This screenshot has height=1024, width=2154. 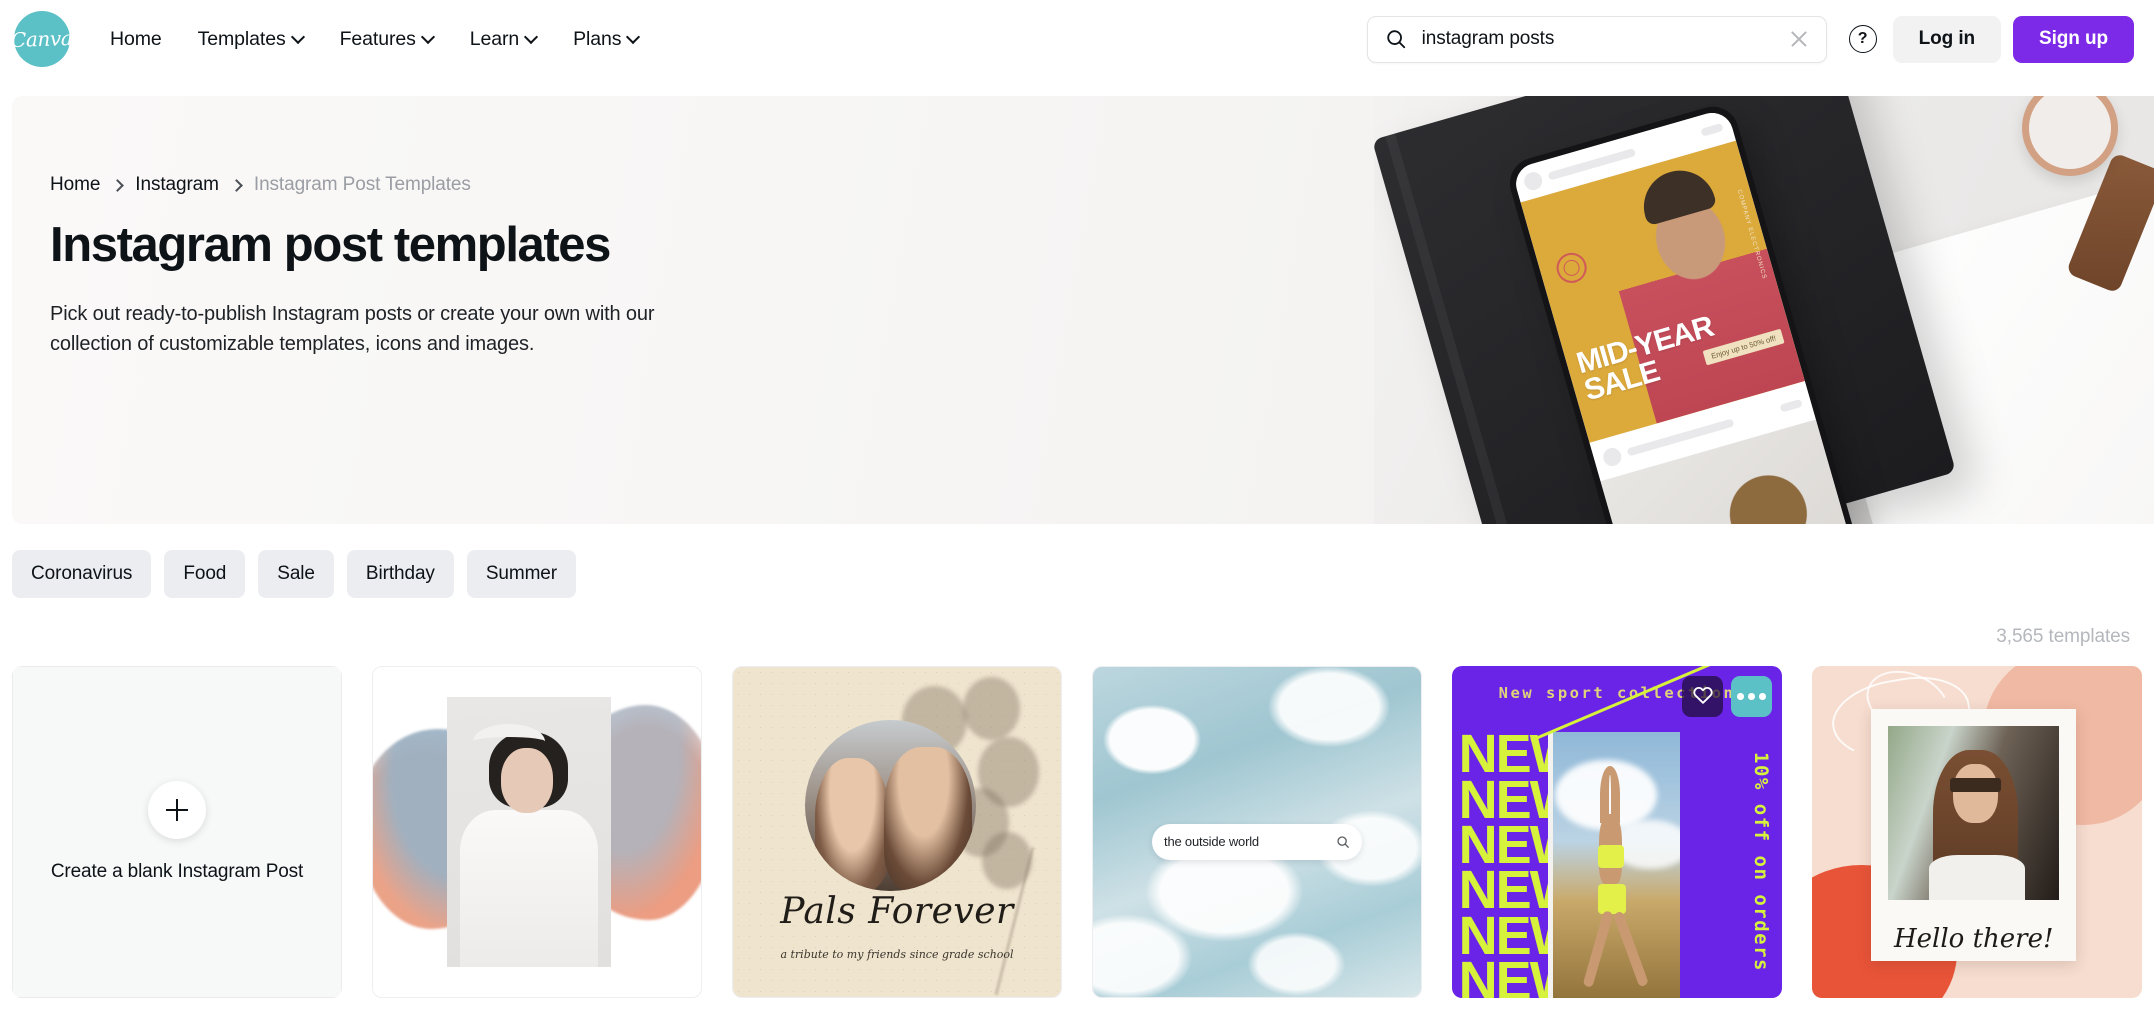 I want to click on canva-logo-text: Canva, so click(x=42, y=39).